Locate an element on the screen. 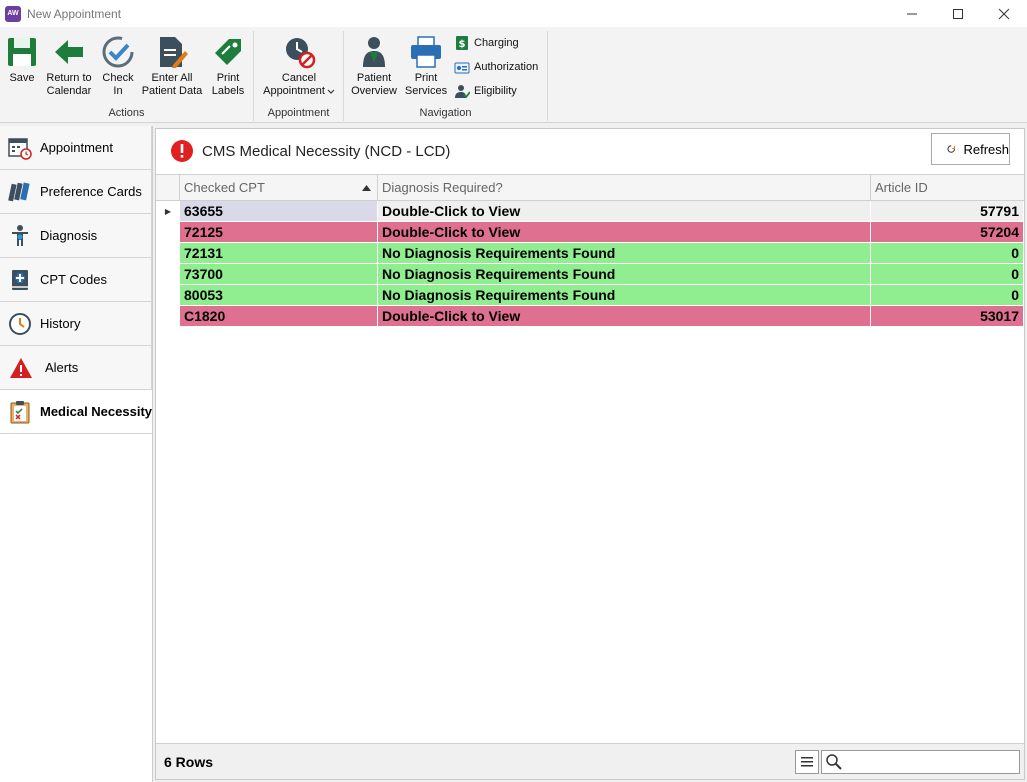 The height and width of the screenshot is (782, 1027). print-label-2: Labels is located at coordinates (228, 91).